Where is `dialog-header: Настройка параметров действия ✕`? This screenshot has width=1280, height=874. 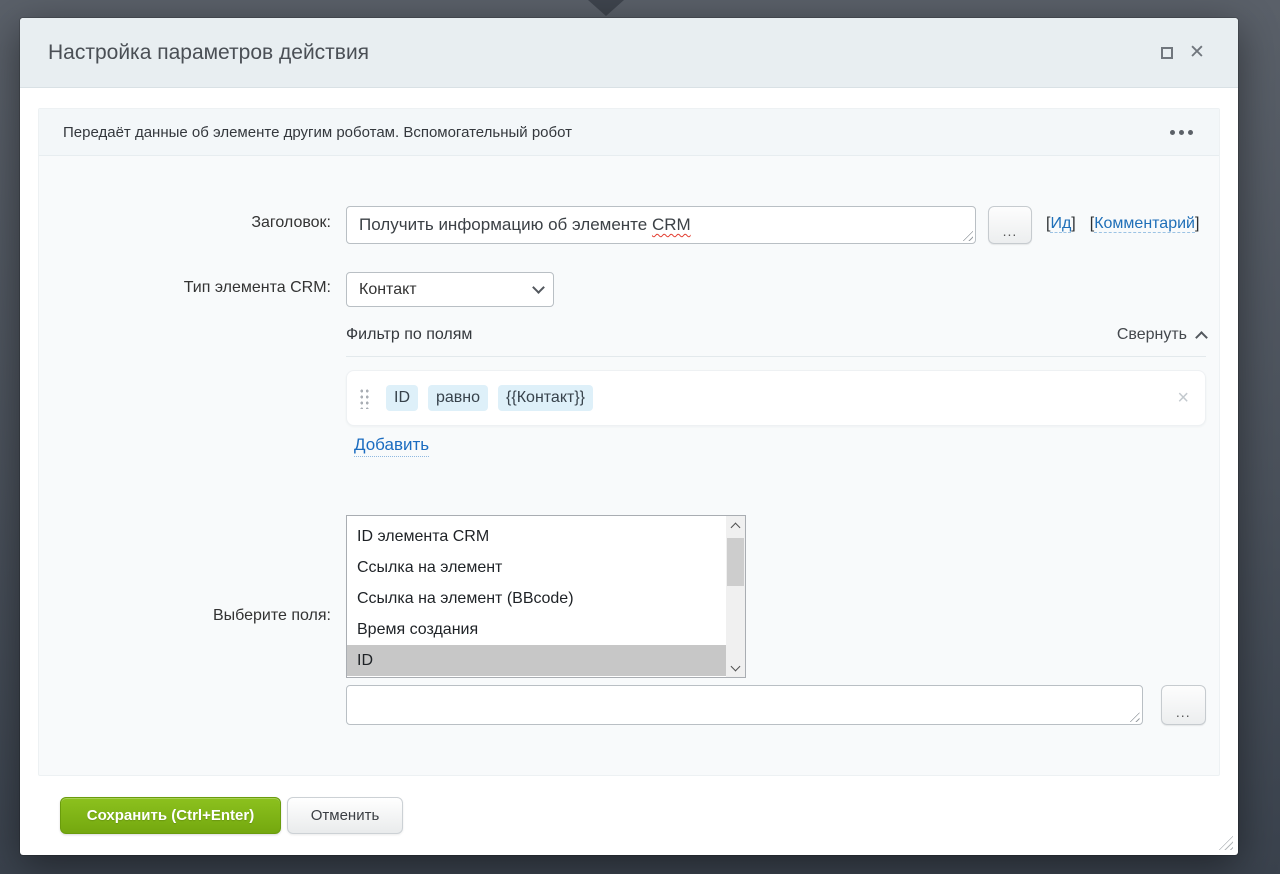 dialog-header: Настройка параметров действия ✕ is located at coordinates (629, 53).